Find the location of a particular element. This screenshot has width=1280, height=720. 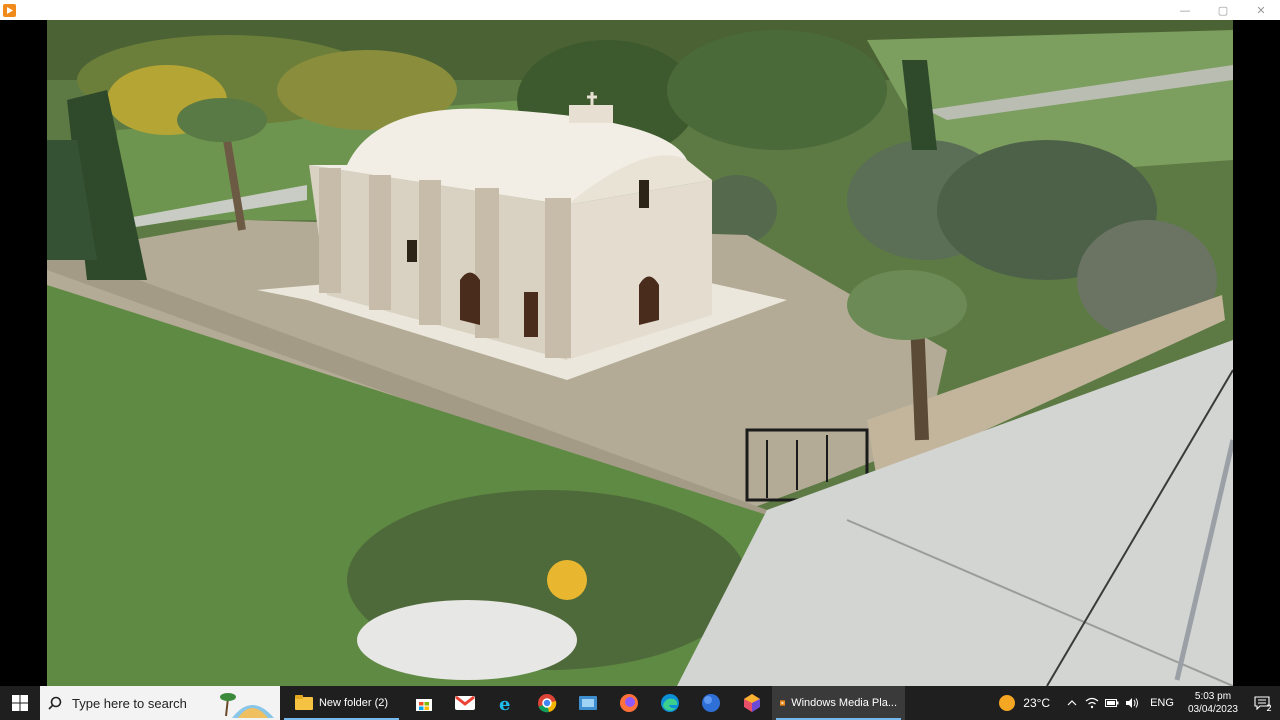

taskbar-firefox is located at coordinates (628, 703).